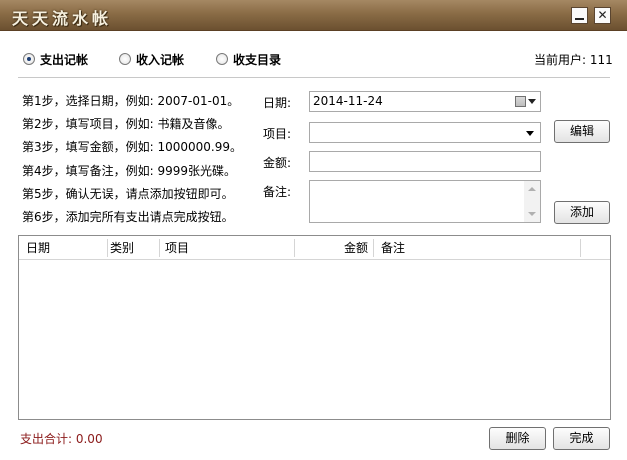  Describe the element at coordinates (348, 101) in the screenshot. I see `date-value: 2014-11-24` at that location.